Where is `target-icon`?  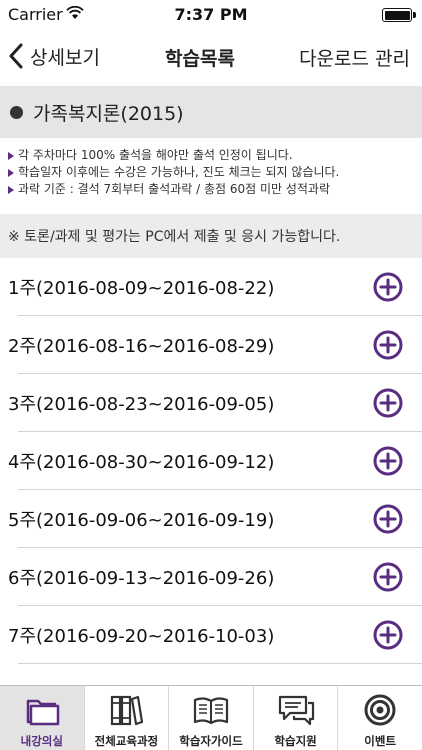 target-icon is located at coordinates (380, 710).